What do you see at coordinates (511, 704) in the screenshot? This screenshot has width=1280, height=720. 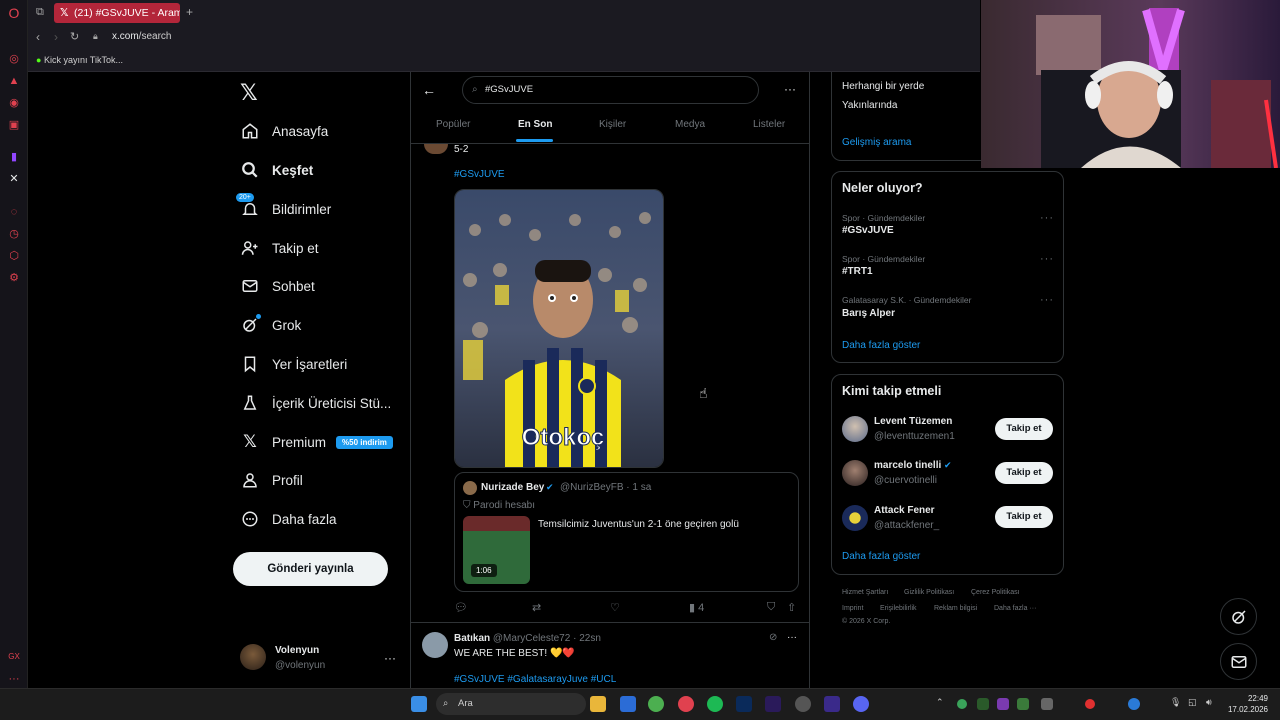 I see `taskbar-search: ⌕ Ara` at bounding box center [511, 704].